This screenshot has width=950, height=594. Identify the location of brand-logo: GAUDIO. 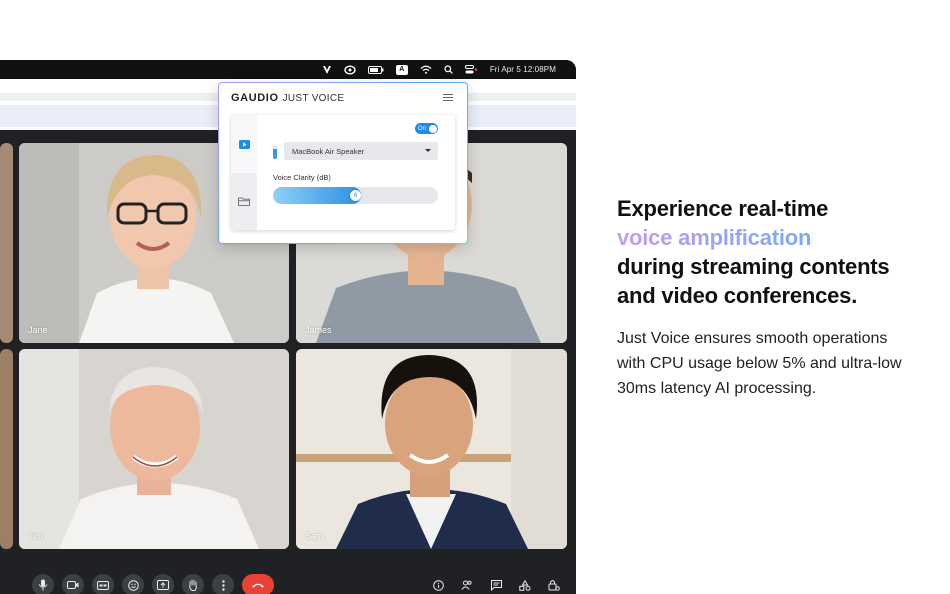
(255, 98).